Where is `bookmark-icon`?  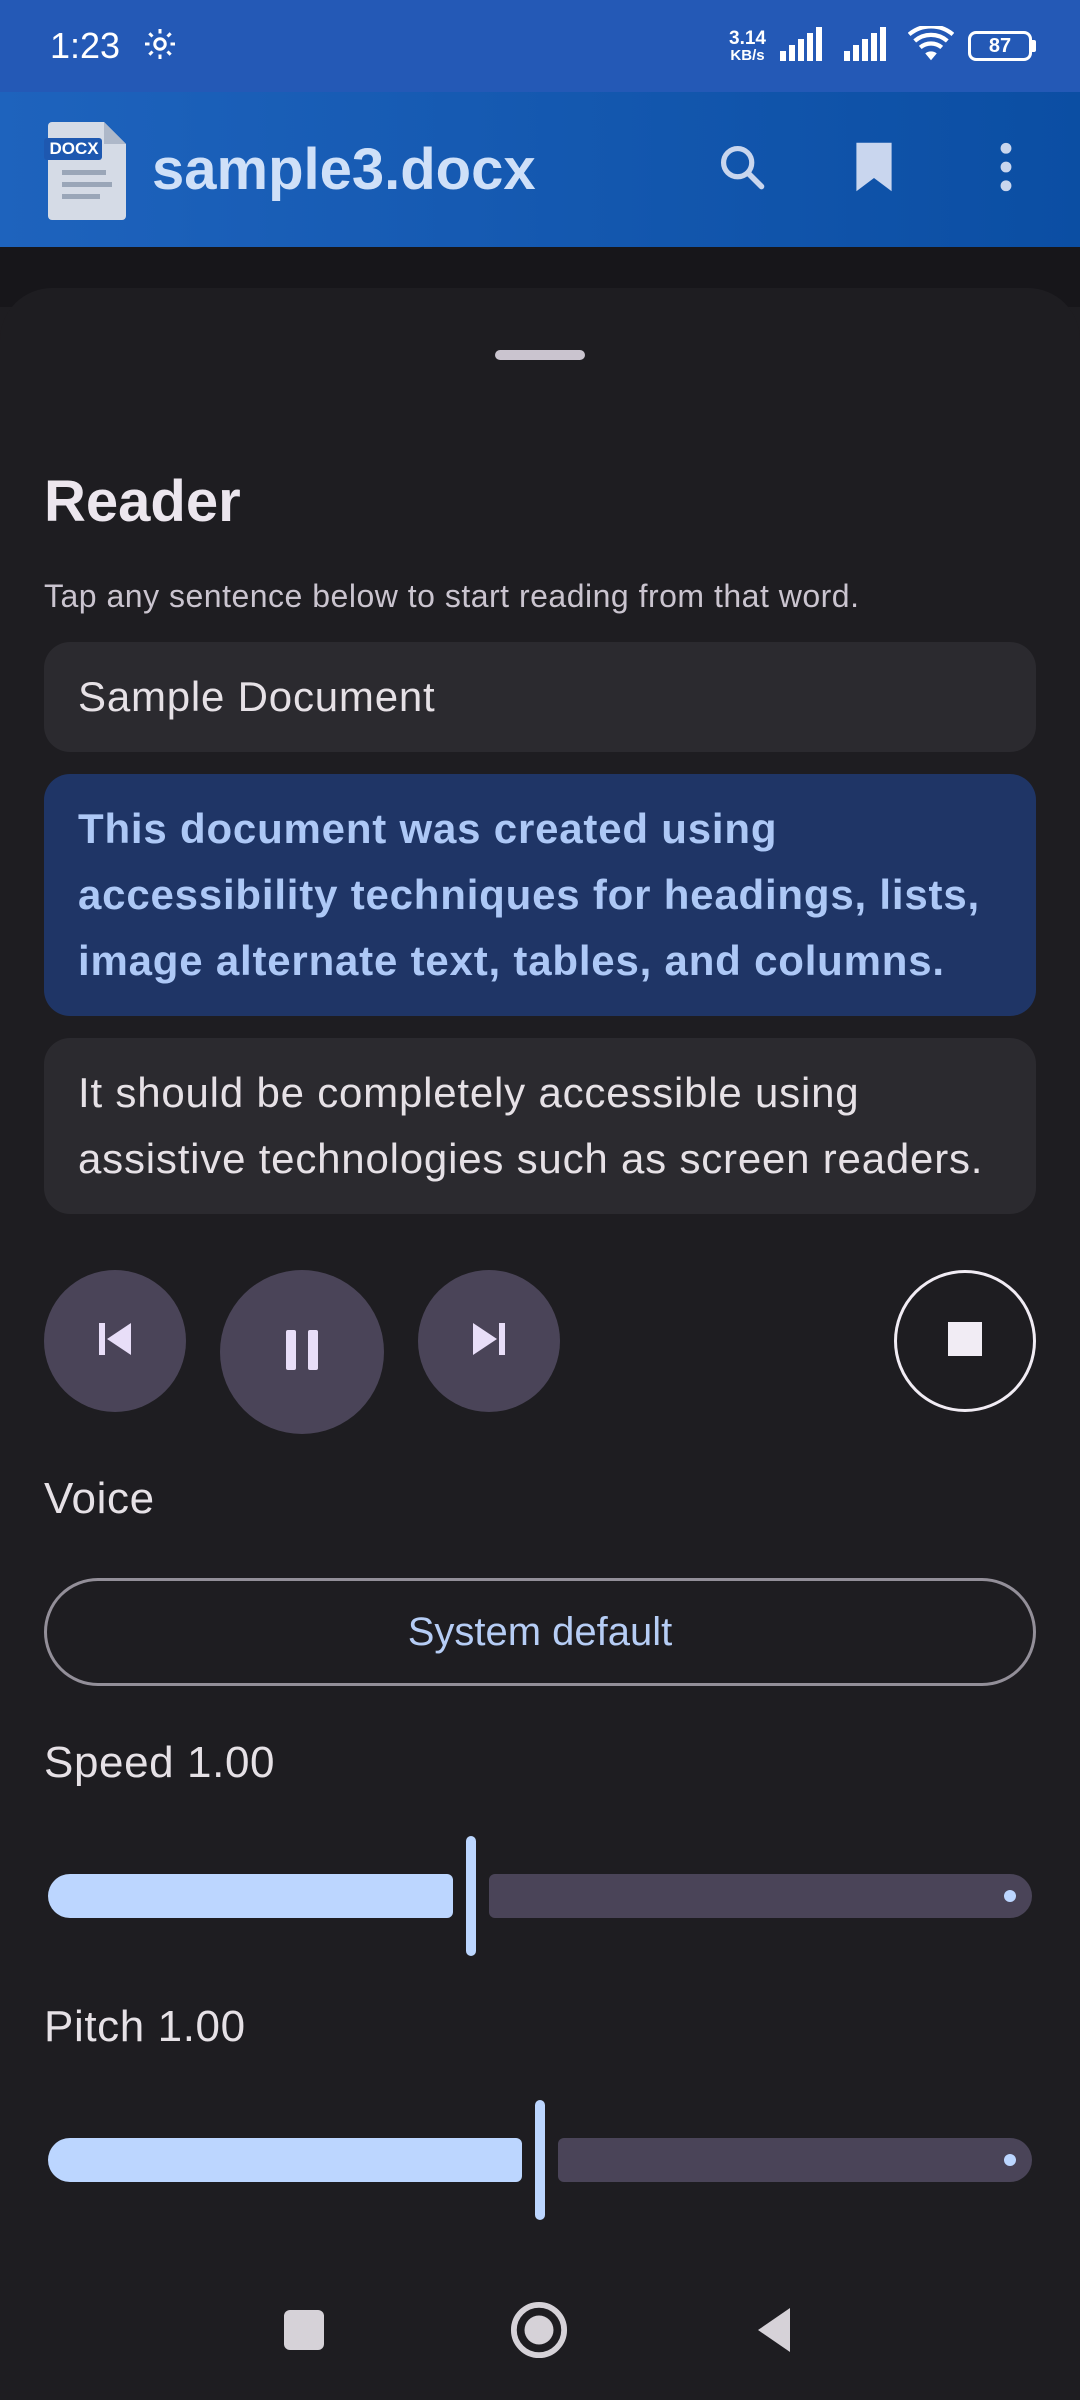 bookmark-icon is located at coordinates (874, 169).